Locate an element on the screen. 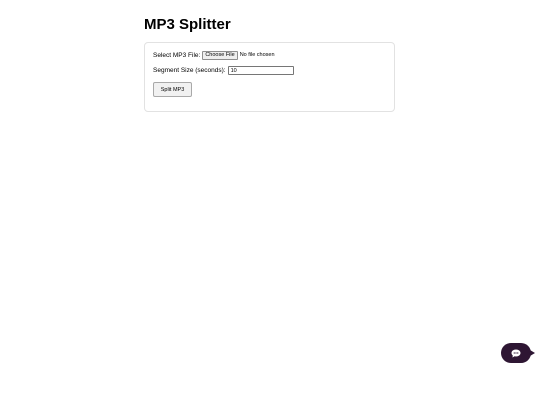 This screenshot has height=405, width=540. choose-file-button: Choose File is located at coordinates (220, 55).